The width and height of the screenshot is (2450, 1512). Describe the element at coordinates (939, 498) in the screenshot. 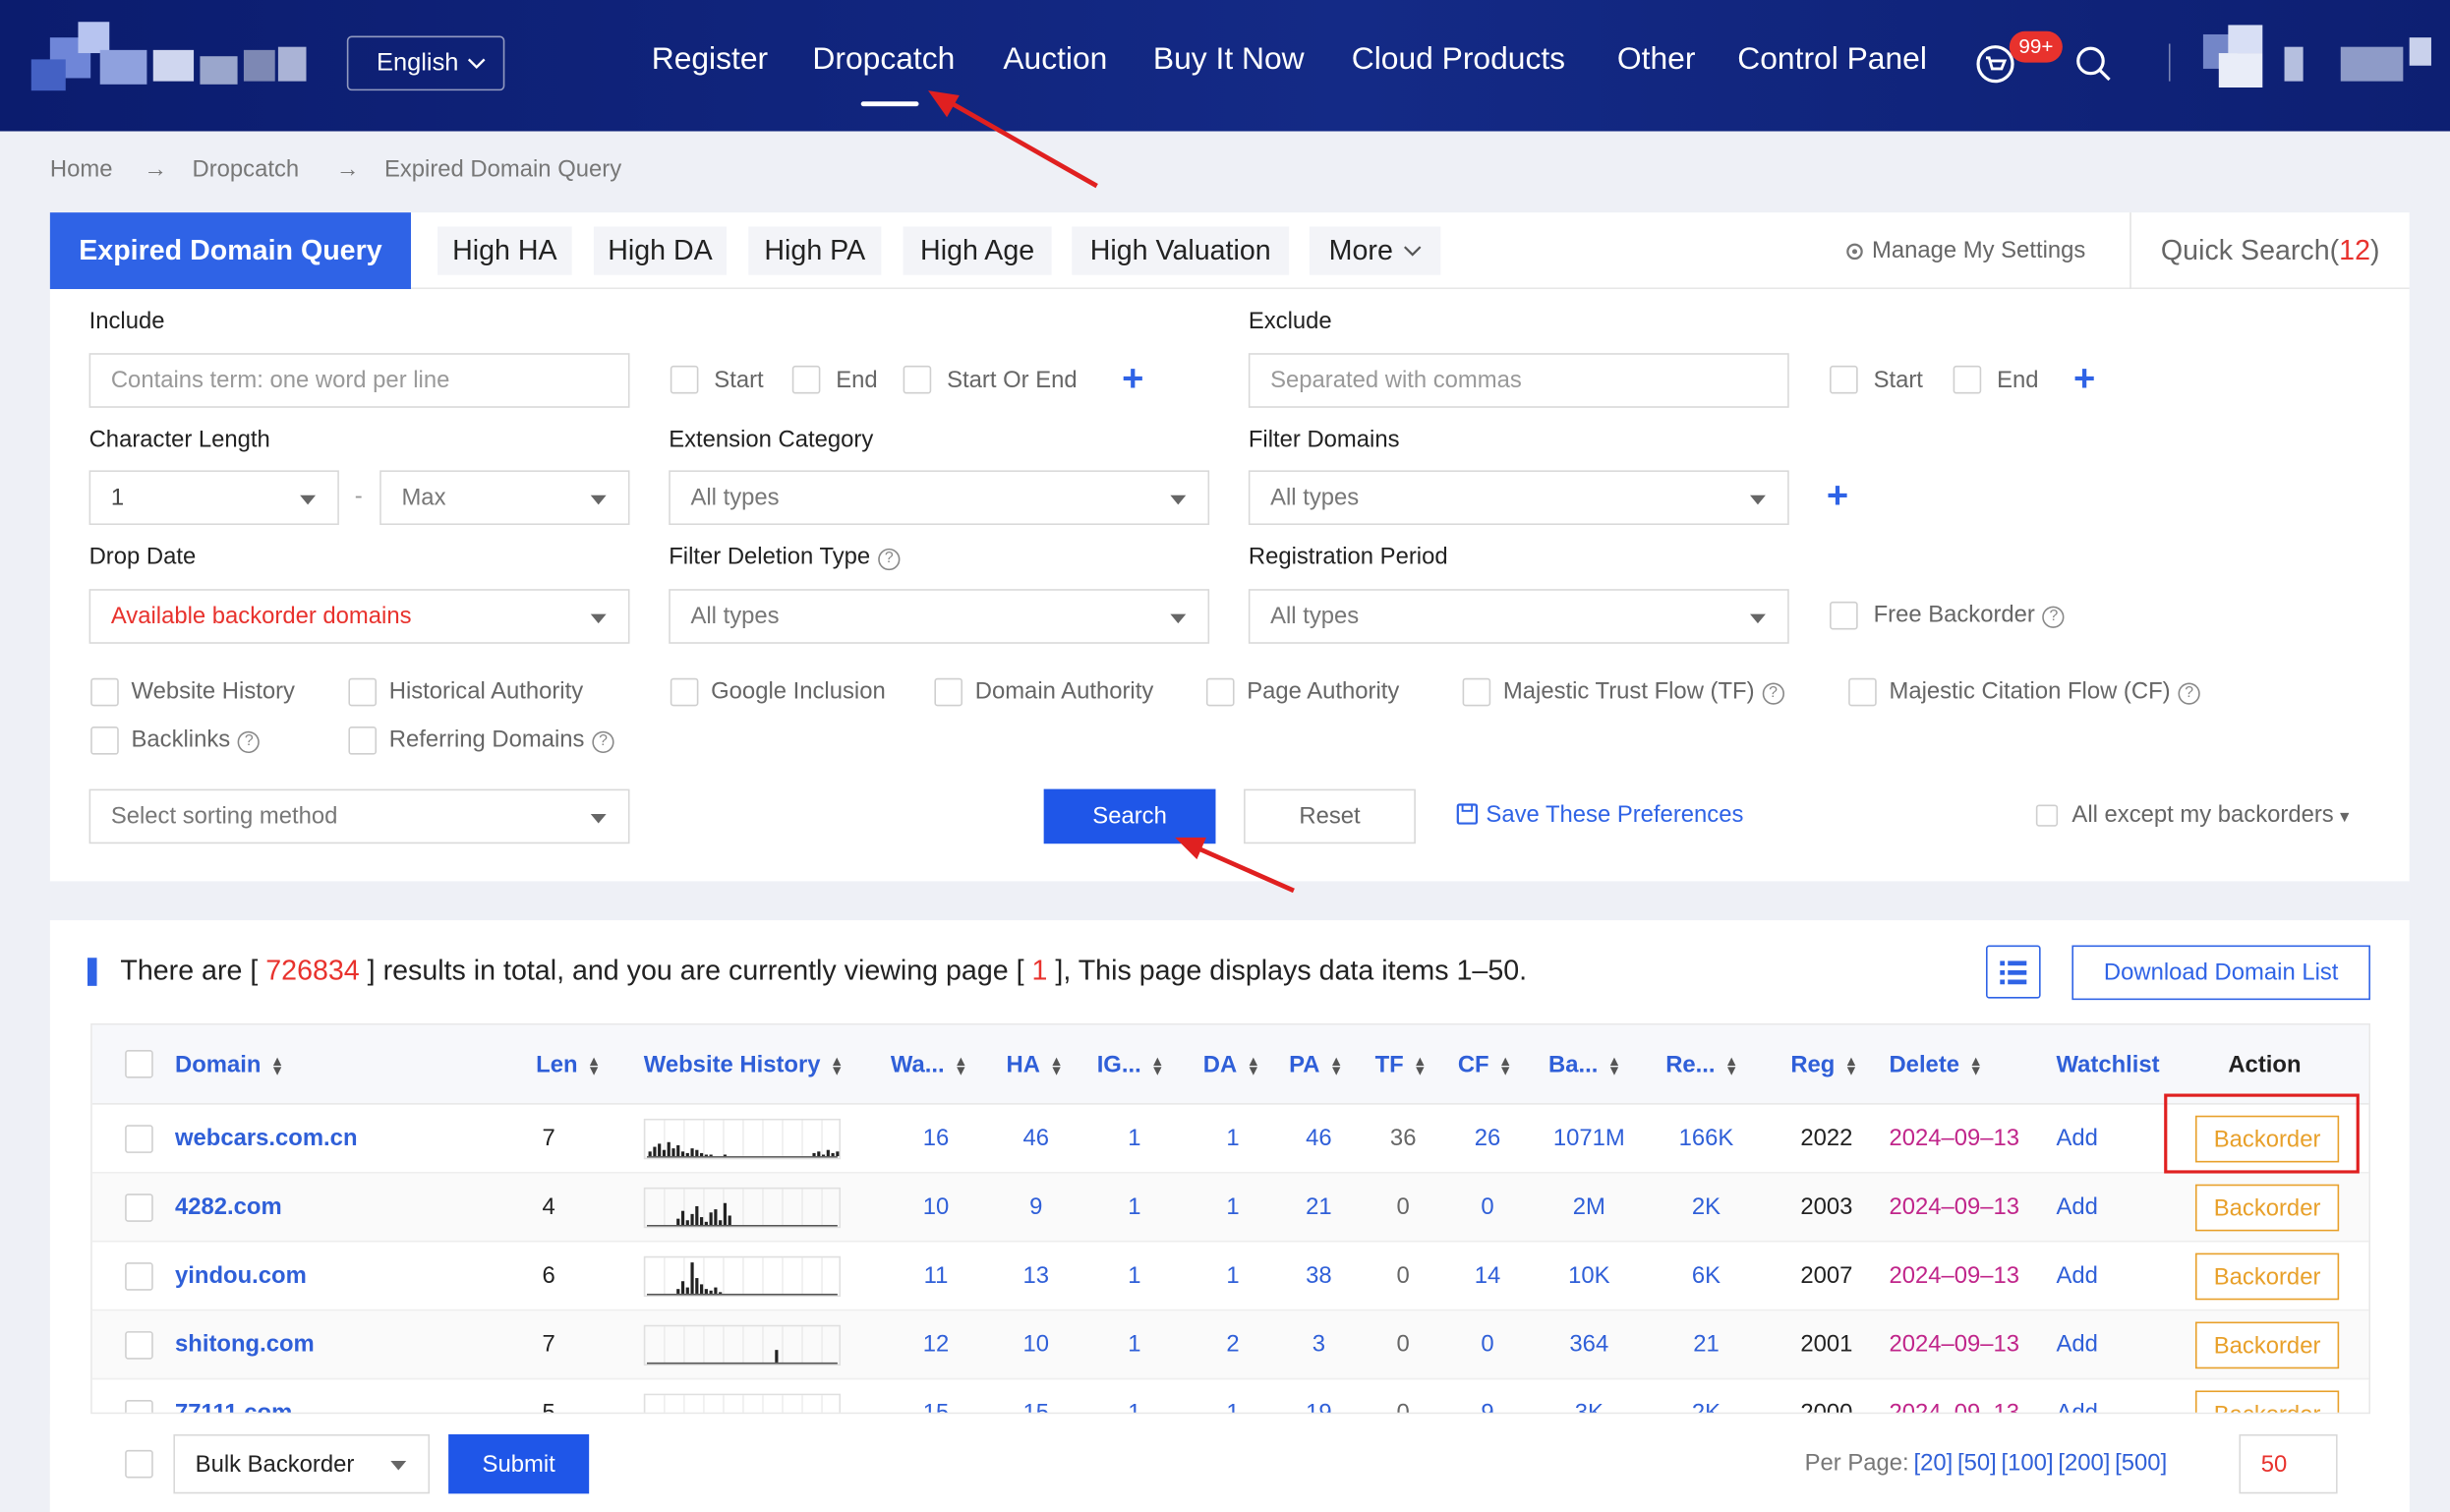

I see `extension-category-select: All types` at that location.